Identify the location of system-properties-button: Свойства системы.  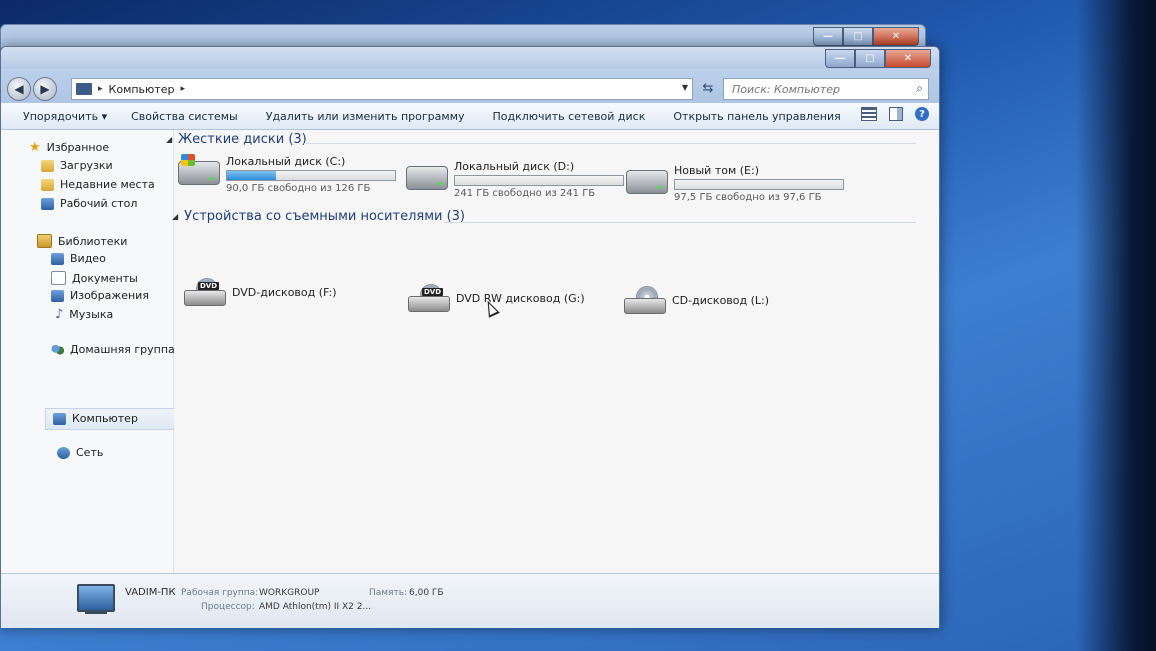
(184, 116).